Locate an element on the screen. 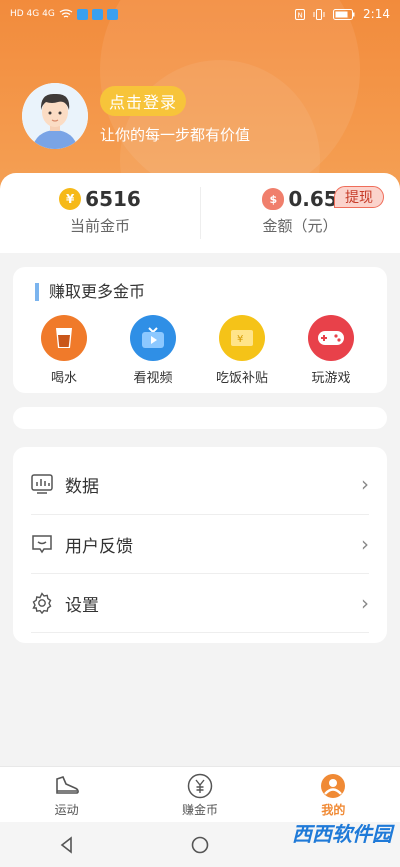 The image size is (400, 867). drink-water-icon is located at coordinates (64, 338).